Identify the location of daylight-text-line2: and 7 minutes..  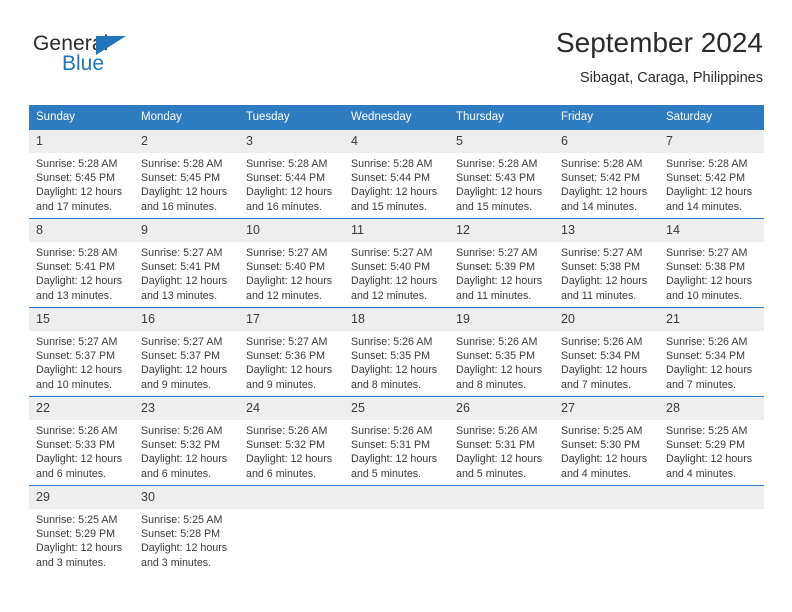
(596, 384).